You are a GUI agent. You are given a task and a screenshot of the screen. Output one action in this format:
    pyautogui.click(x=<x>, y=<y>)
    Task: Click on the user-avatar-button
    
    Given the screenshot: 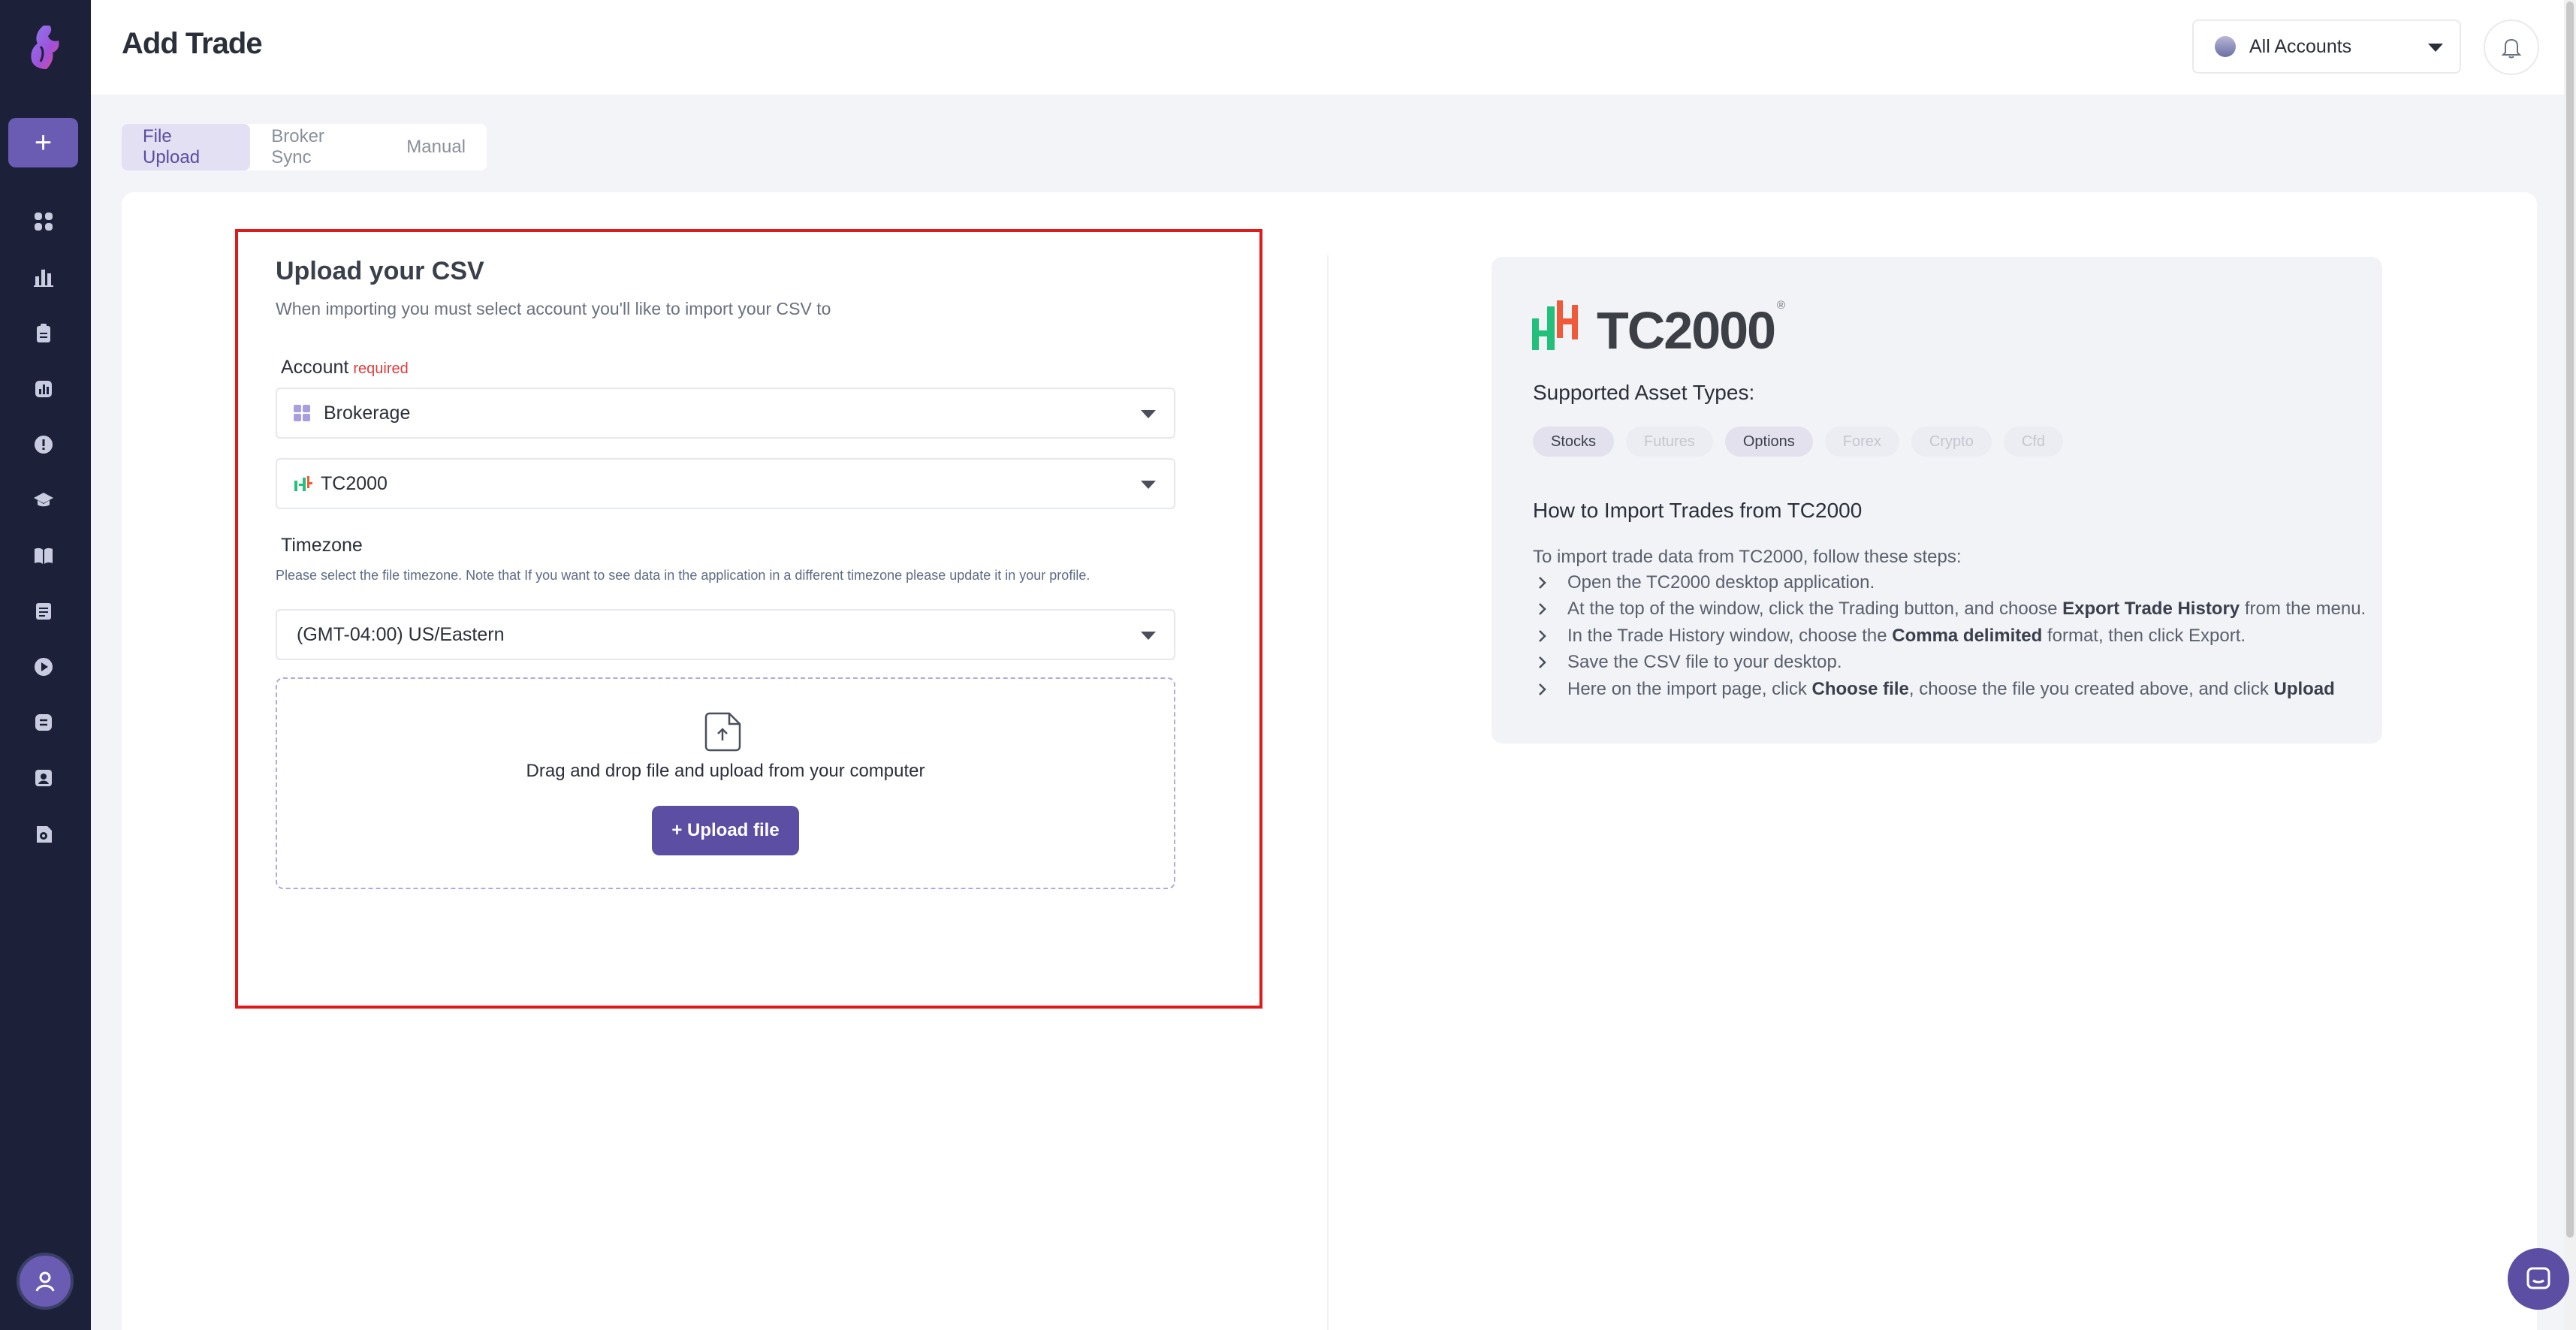 What is the action you would take?
    pyautogui.click(x=45, y=1281)
    